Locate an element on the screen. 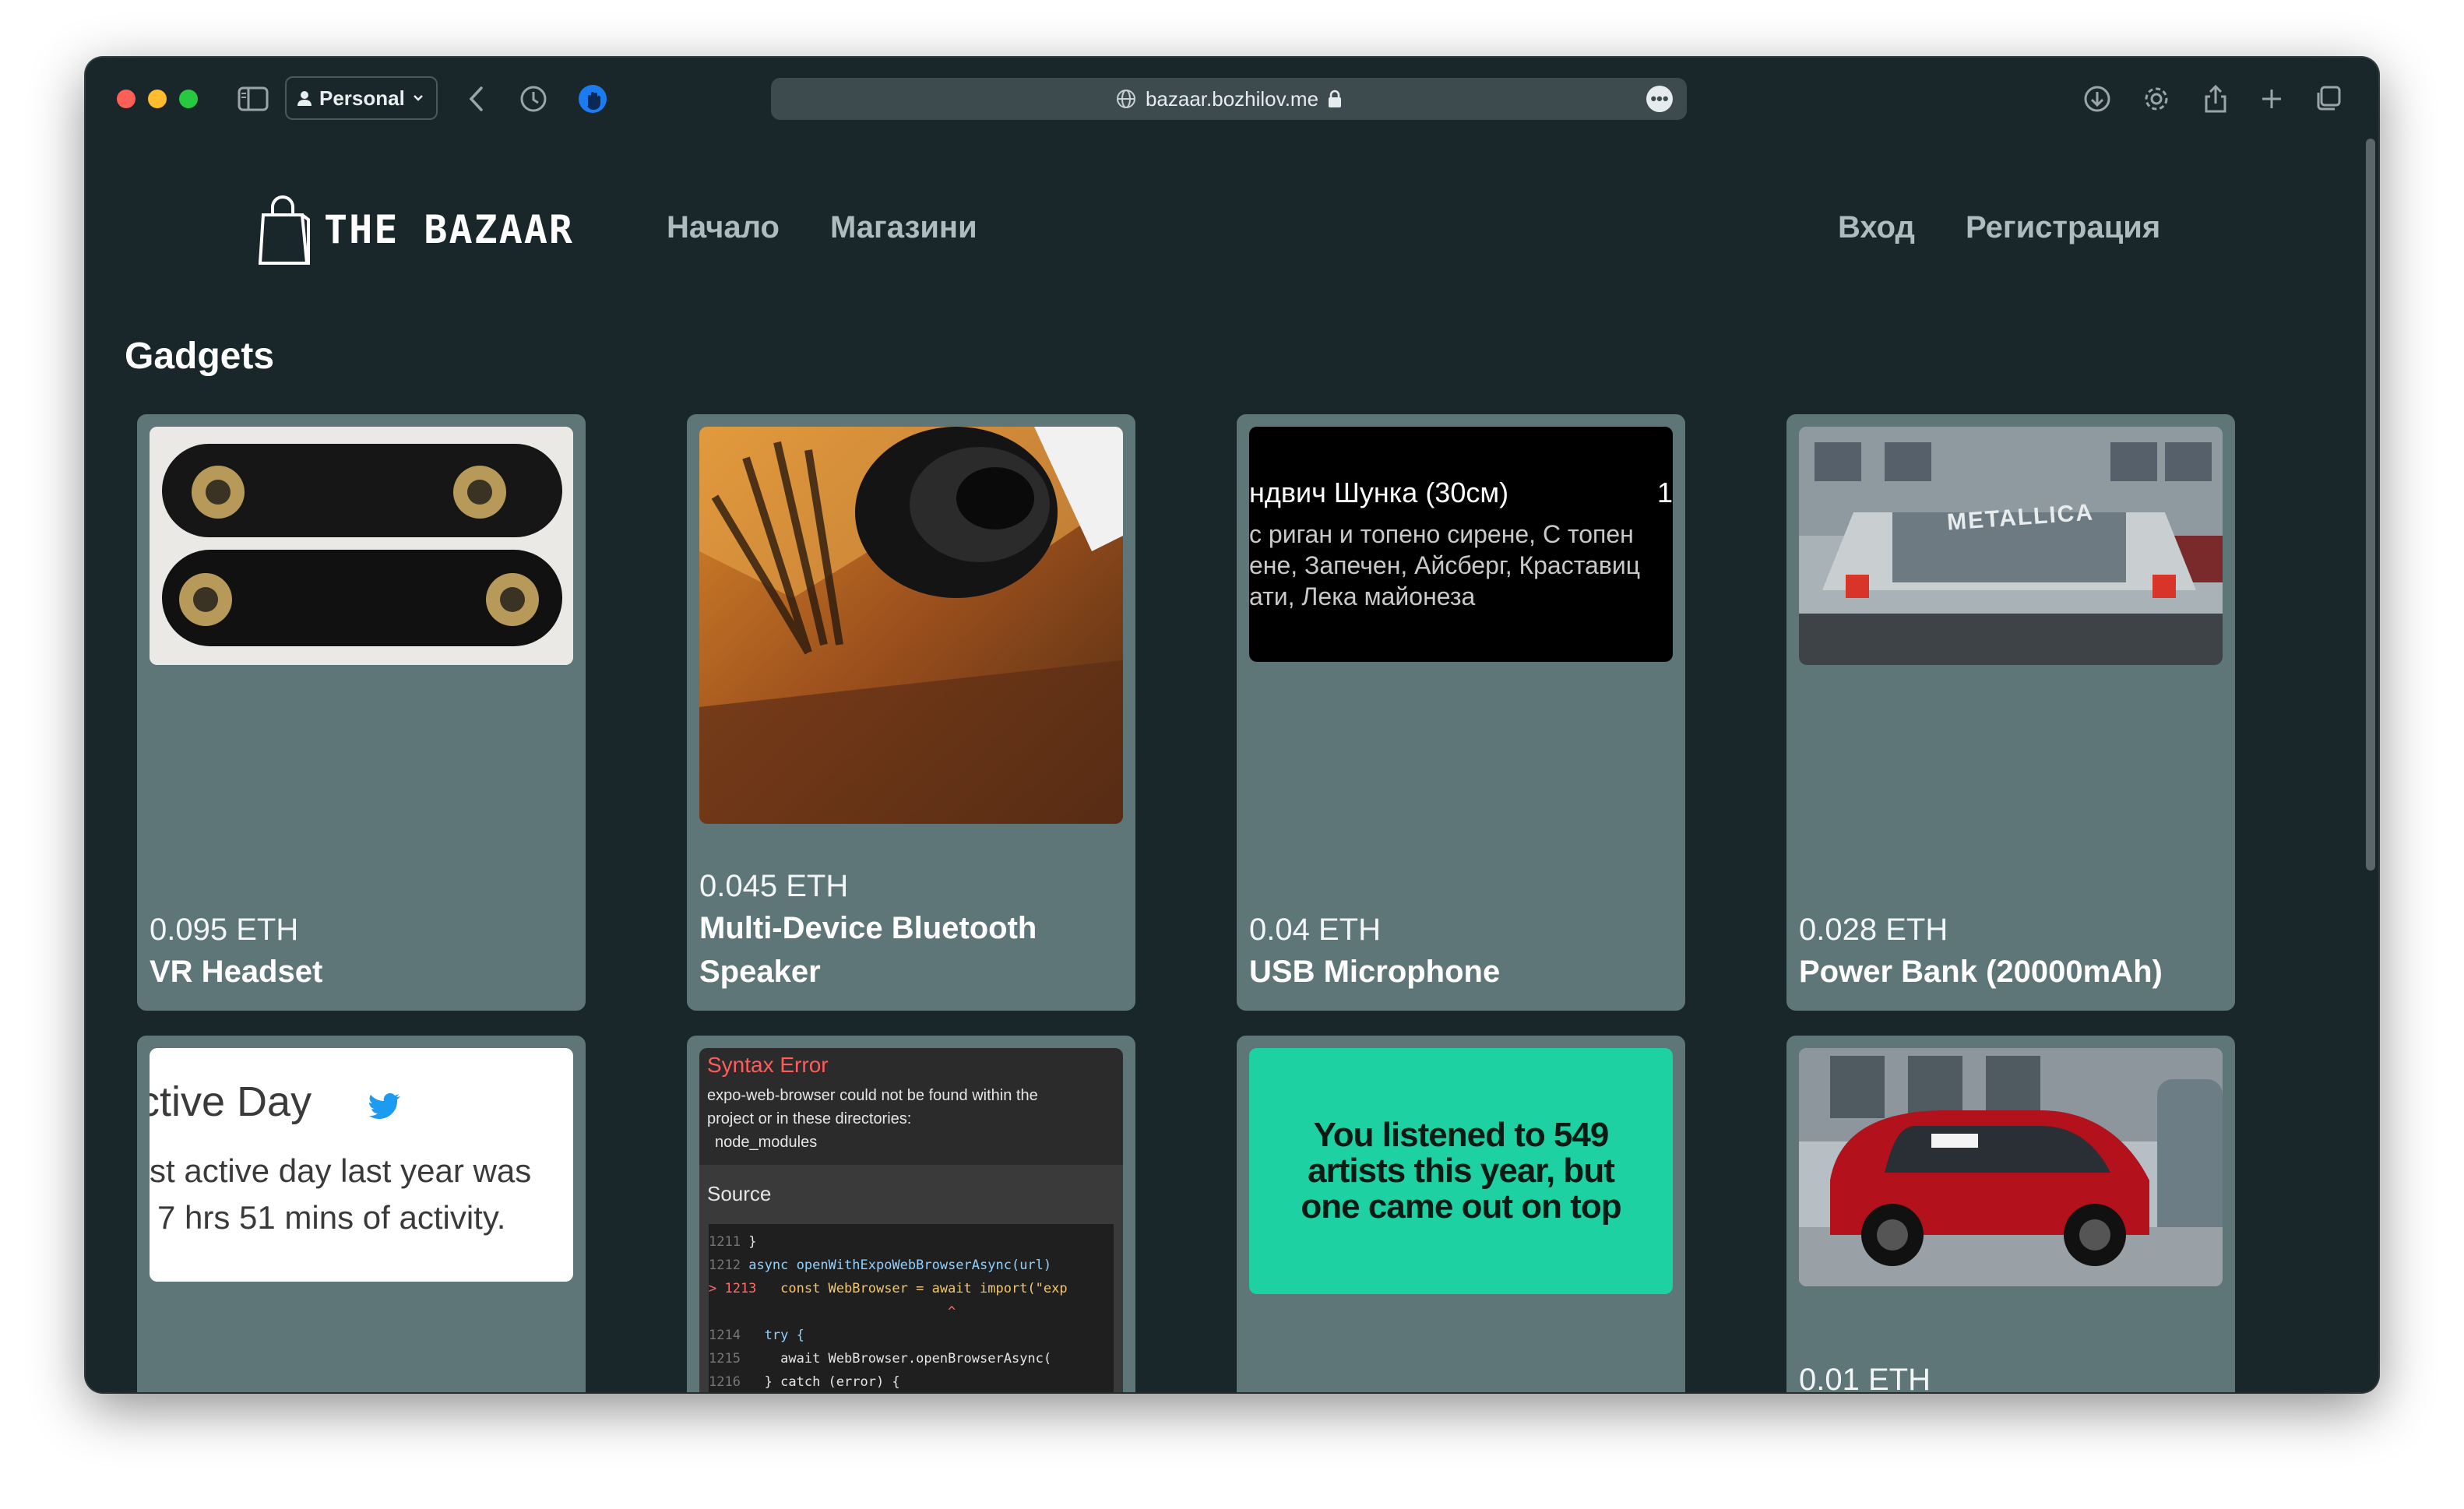 The image size is (2464, 1509). person-icon is located at coordinates (305, 98).